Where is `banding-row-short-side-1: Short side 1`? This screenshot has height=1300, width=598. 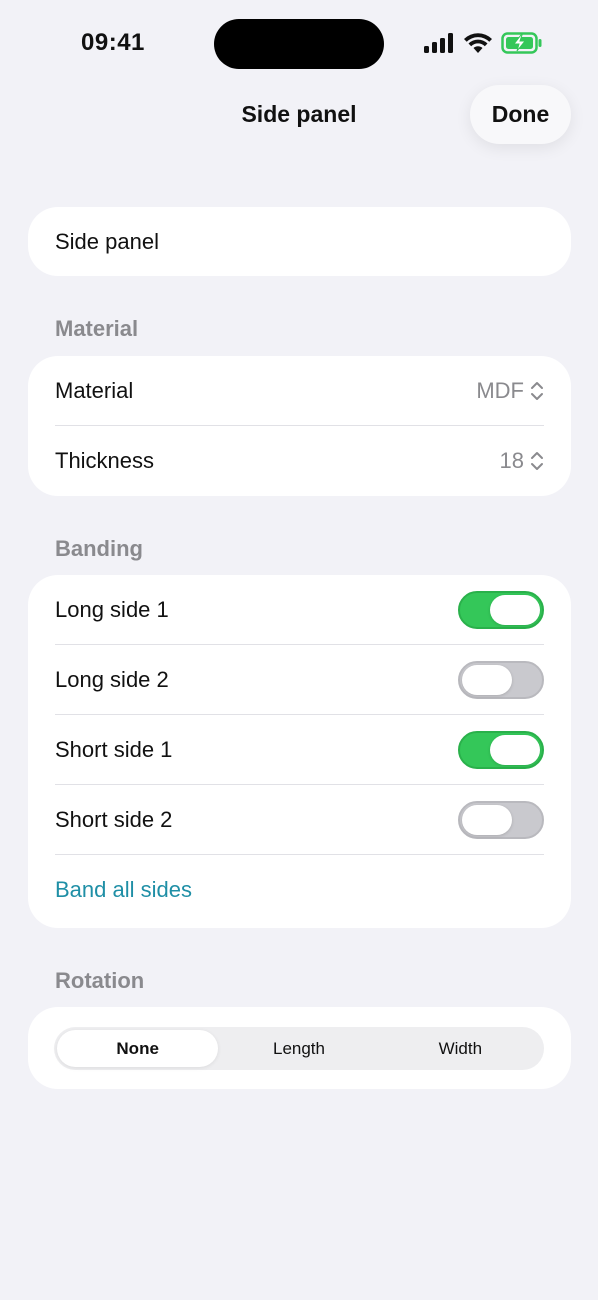
banding-row-short-side-1: Short side 1 is located at coordinates (299, 750).